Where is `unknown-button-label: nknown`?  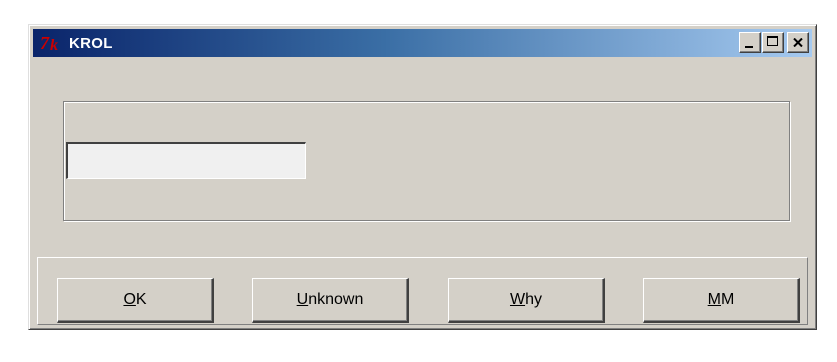 unknown-button-label: nknown is located at coordinates (336, 299).